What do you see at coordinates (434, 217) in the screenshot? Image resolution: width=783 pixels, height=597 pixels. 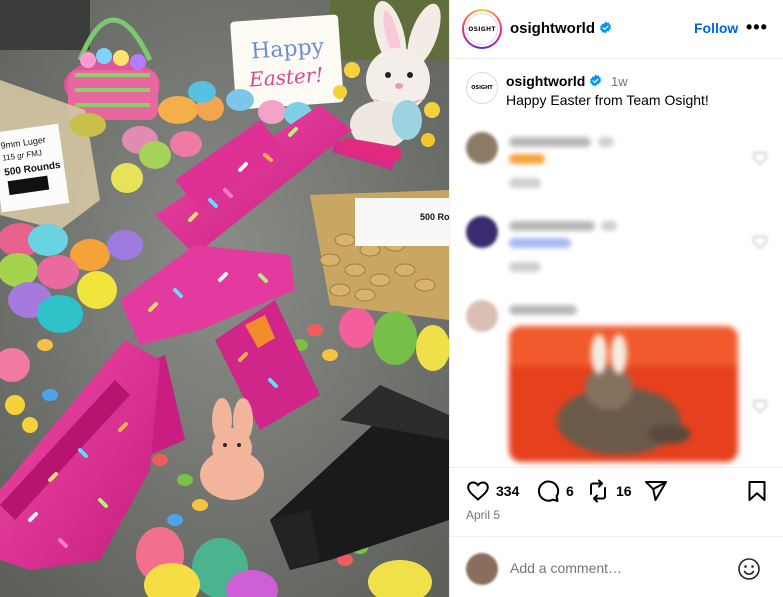 I see `svg-text: 500 Ro` at bounding box center [434, 217].